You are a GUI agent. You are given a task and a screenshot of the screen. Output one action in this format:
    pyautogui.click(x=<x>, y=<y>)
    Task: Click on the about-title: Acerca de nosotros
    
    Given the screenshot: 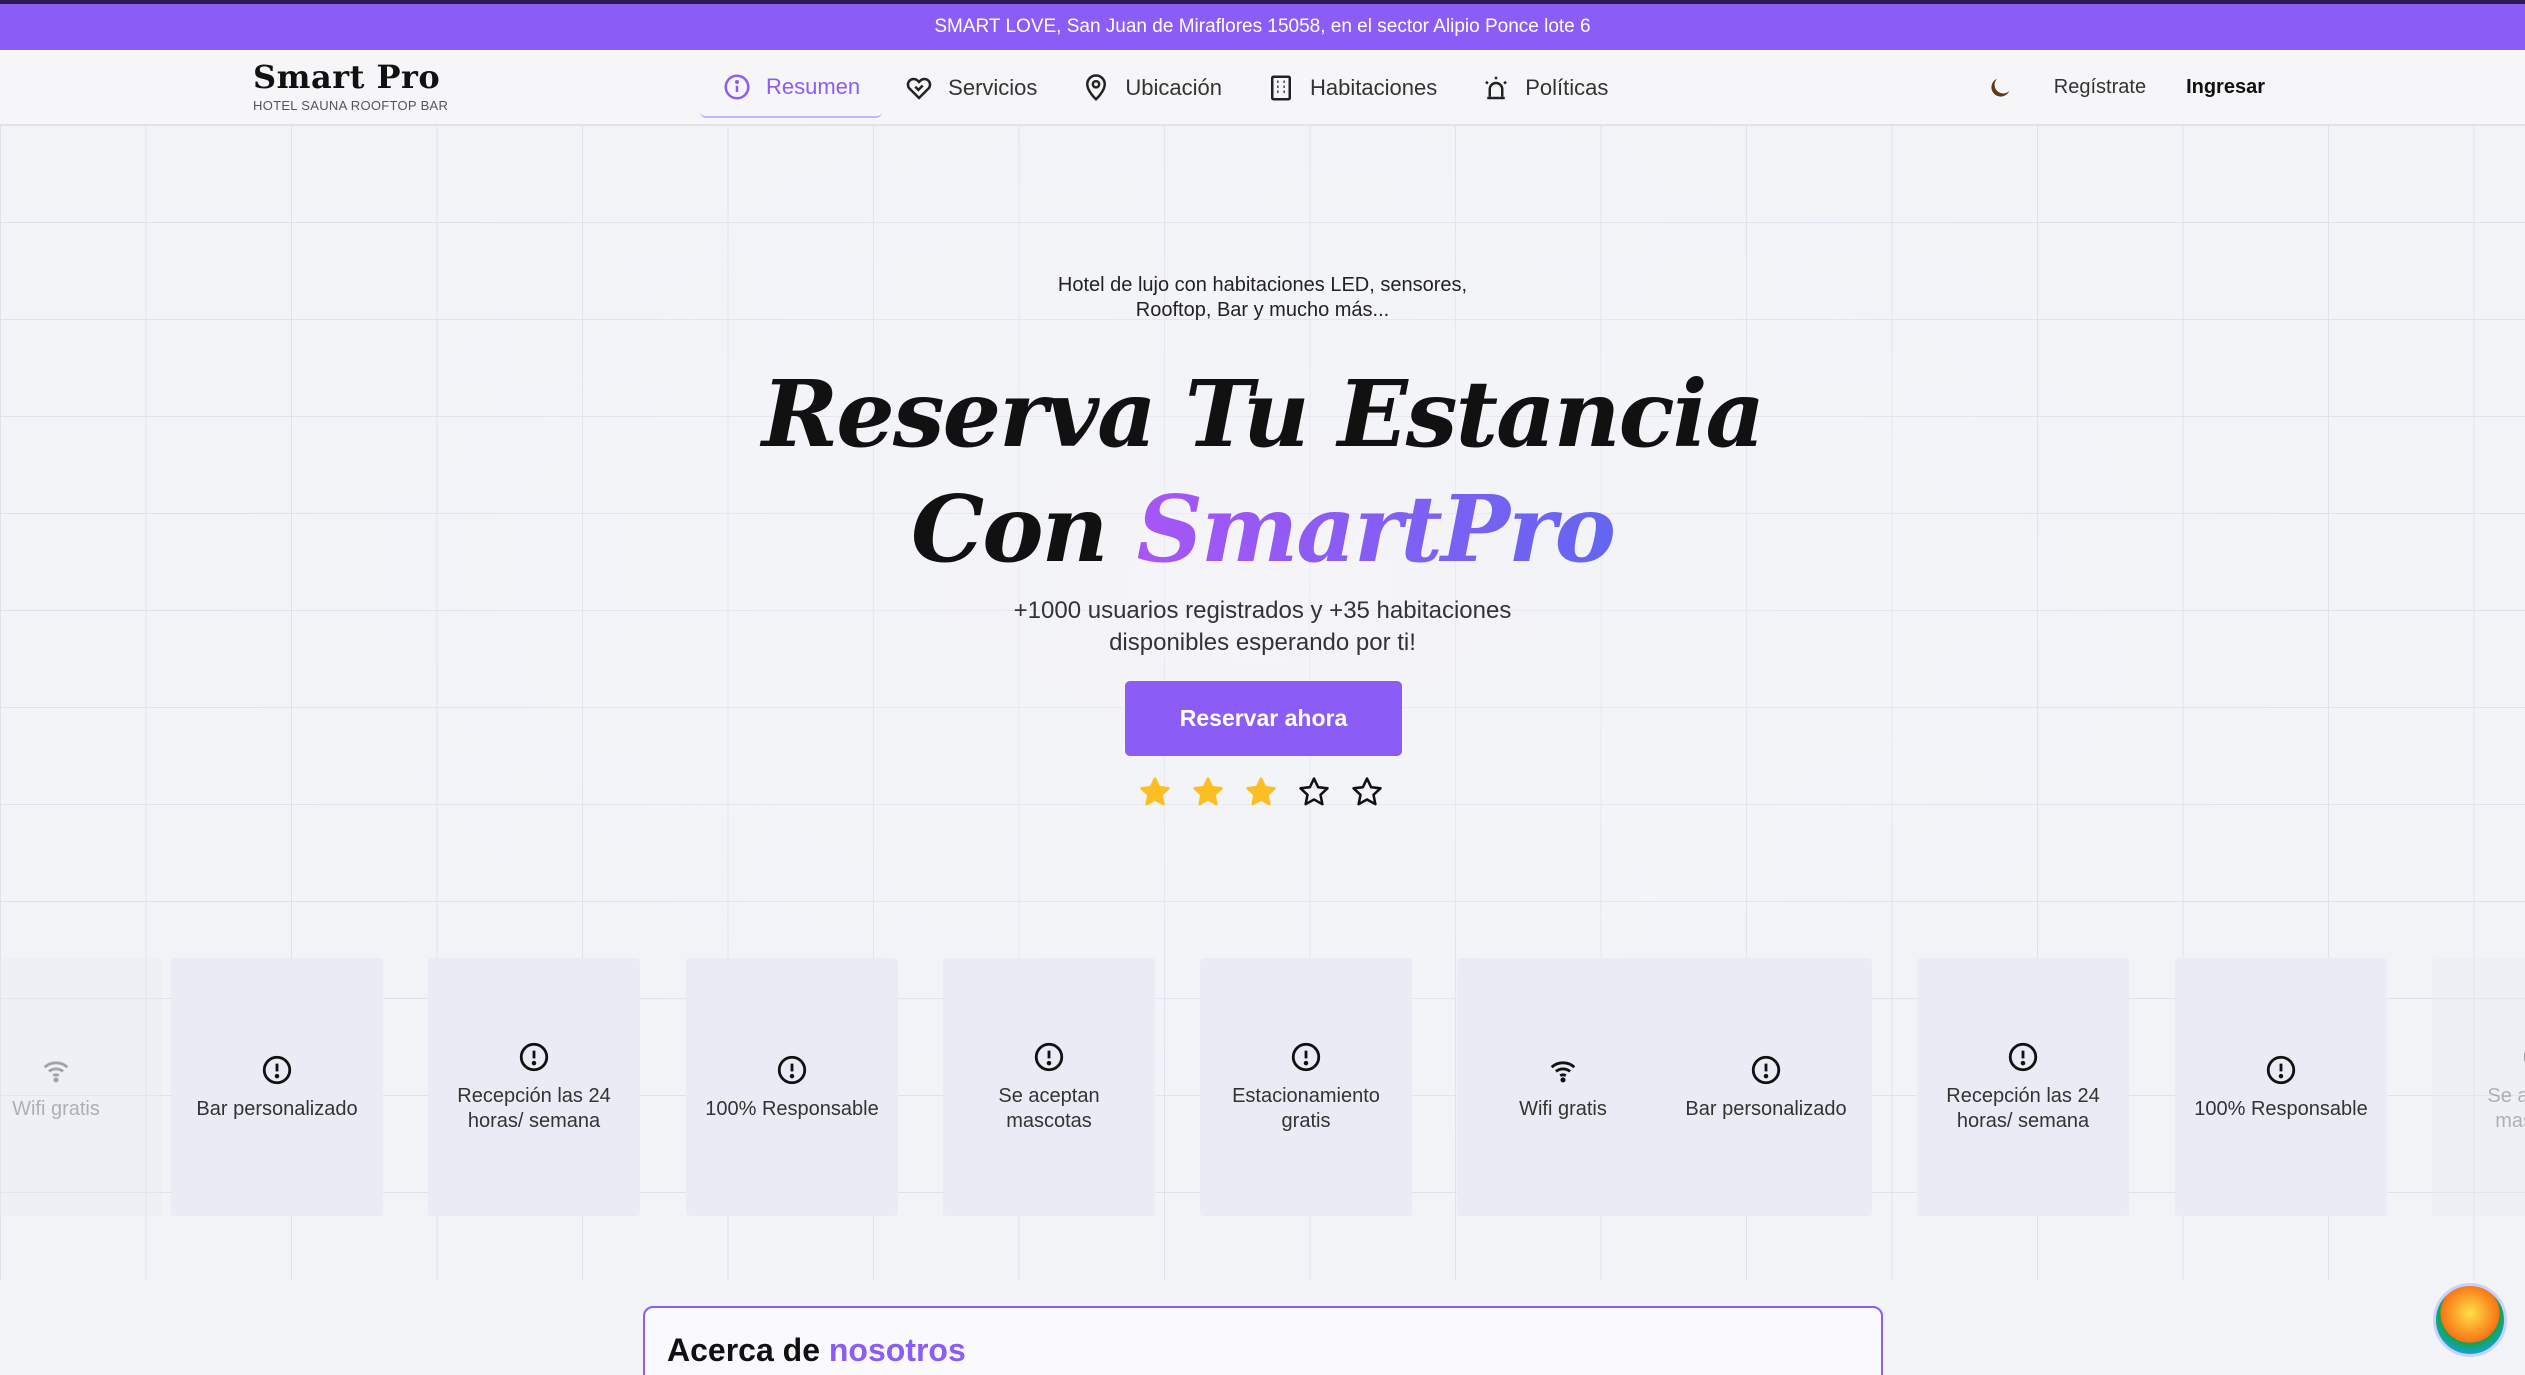 What is the action you would take?
    pyautogui.click(x=816, y=1350)
    